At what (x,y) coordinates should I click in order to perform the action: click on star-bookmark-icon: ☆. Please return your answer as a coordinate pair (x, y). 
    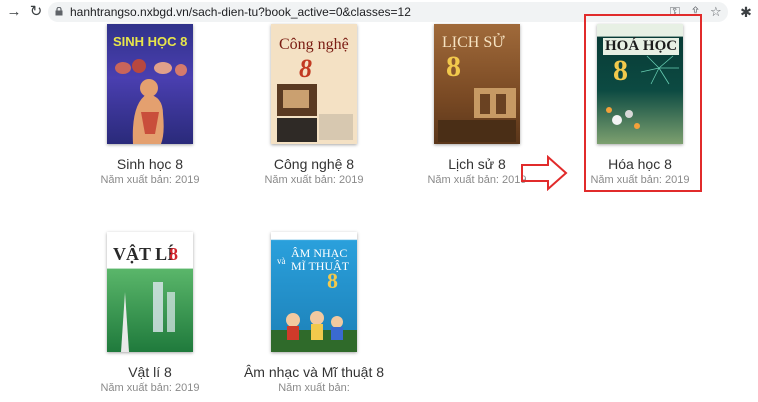
    Looking at the image, I should click on (716, 12).